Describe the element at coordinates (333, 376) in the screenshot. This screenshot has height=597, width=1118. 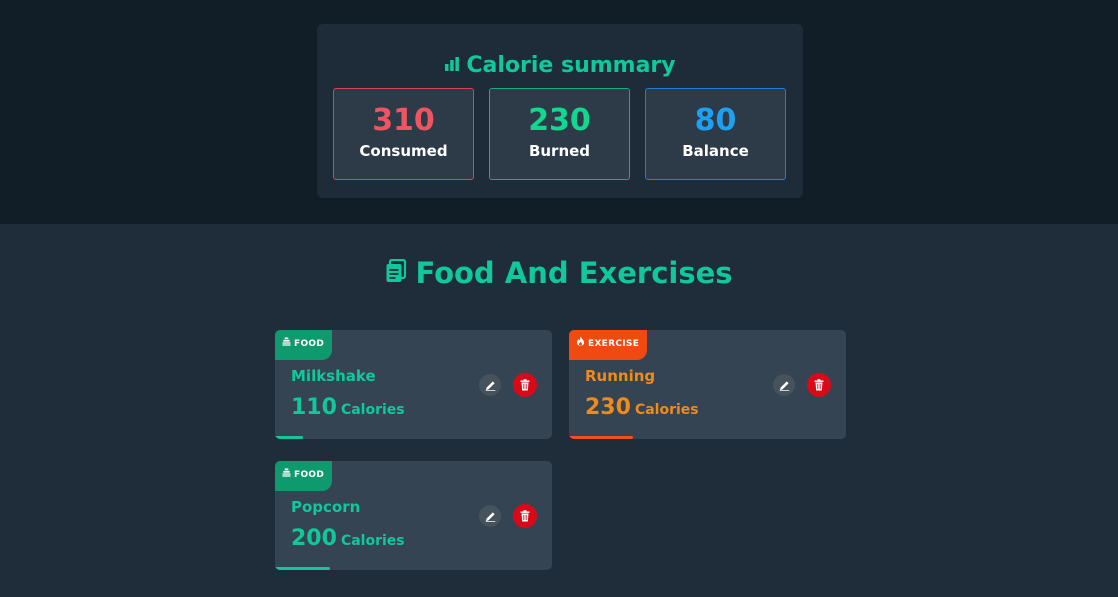
I see `entry-name: Milkshake` at that location.